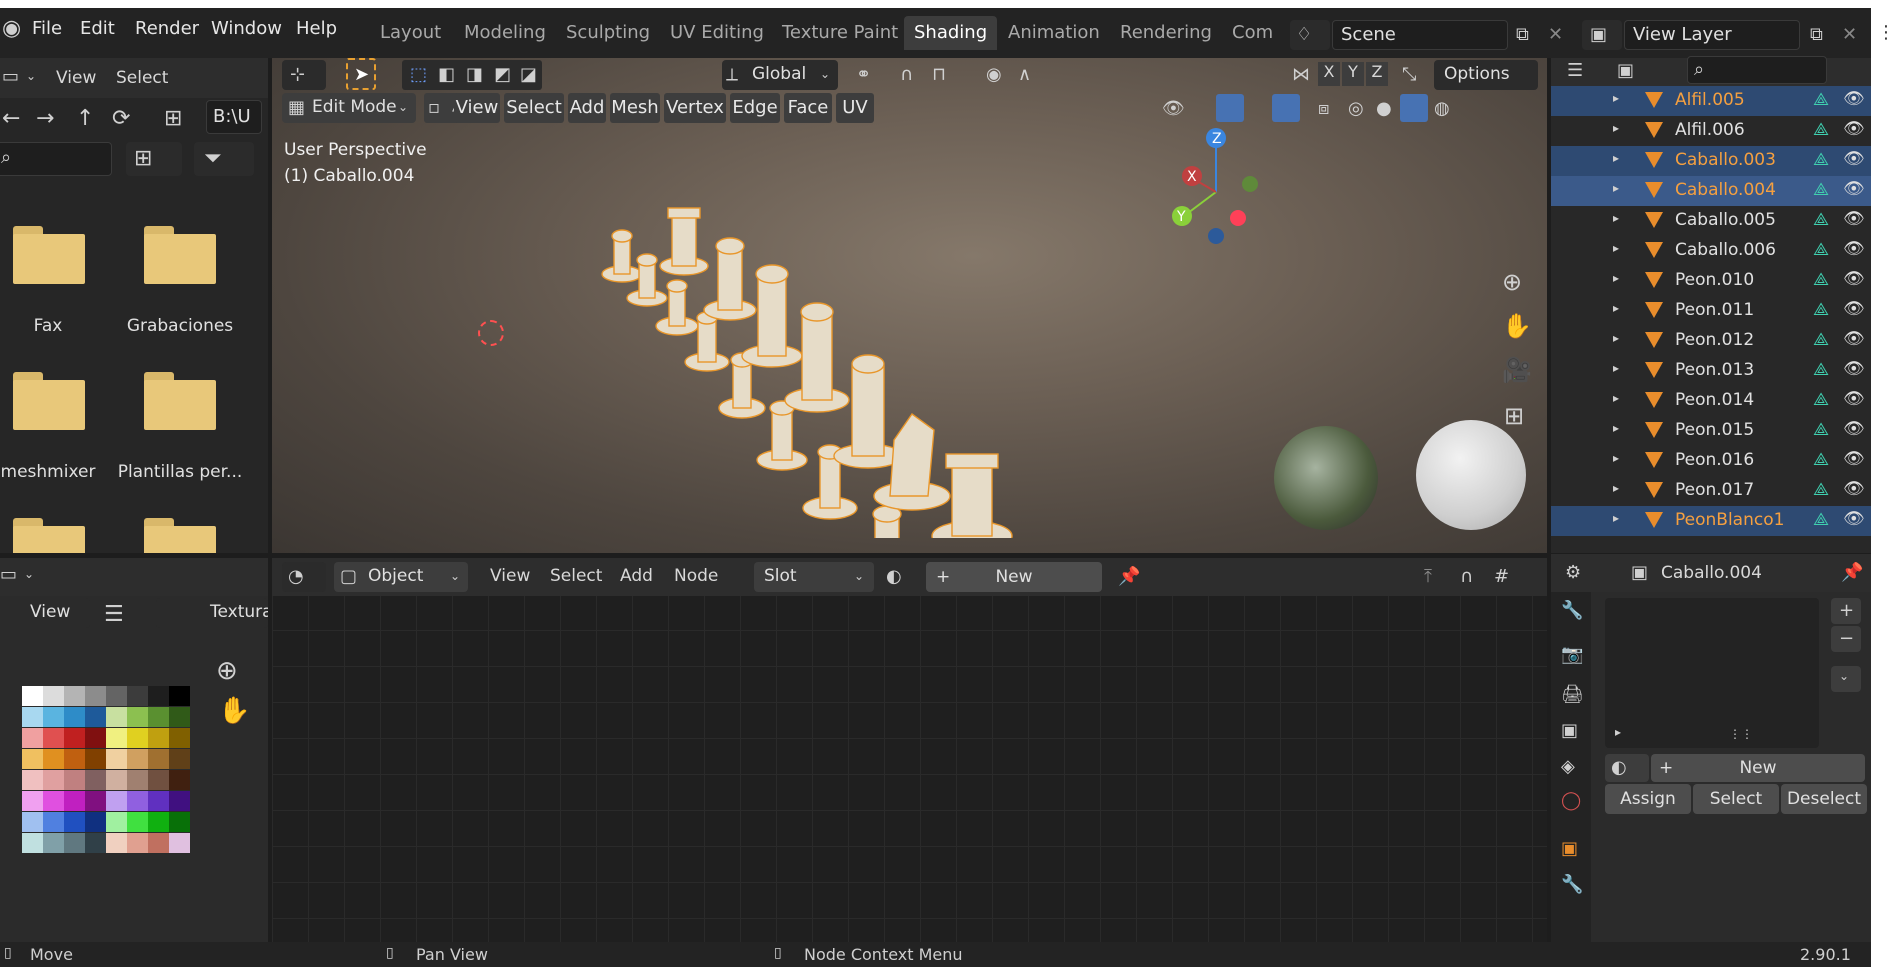  Describe the element at coordinates (446, 75) in the screenshot. I see `select-extend-icon: ◧` at that location.